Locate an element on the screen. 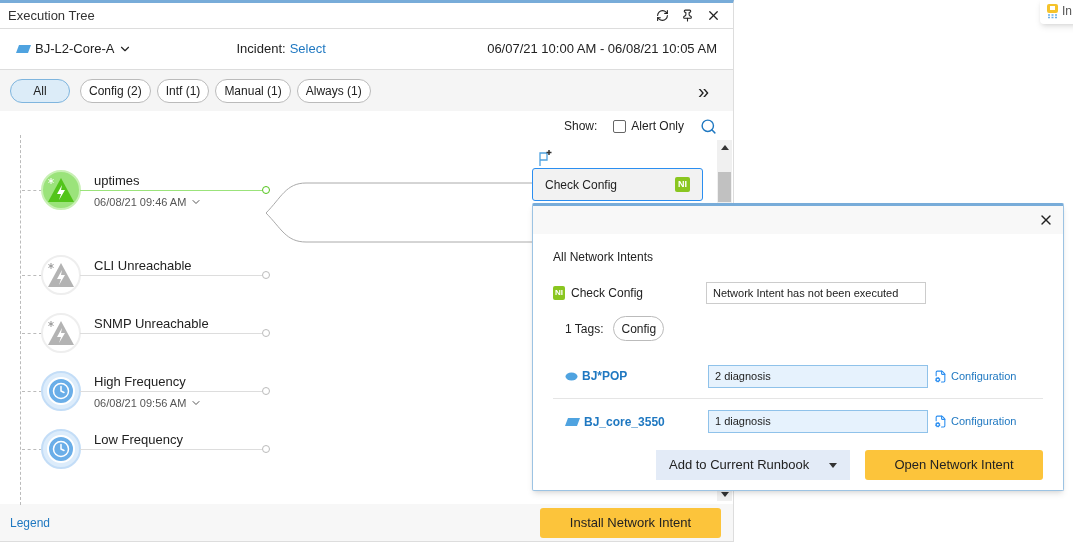 The width and height of the screenshot is (1073, 546). filter-chip: Manual (1) is located at coordinates (253, 90).